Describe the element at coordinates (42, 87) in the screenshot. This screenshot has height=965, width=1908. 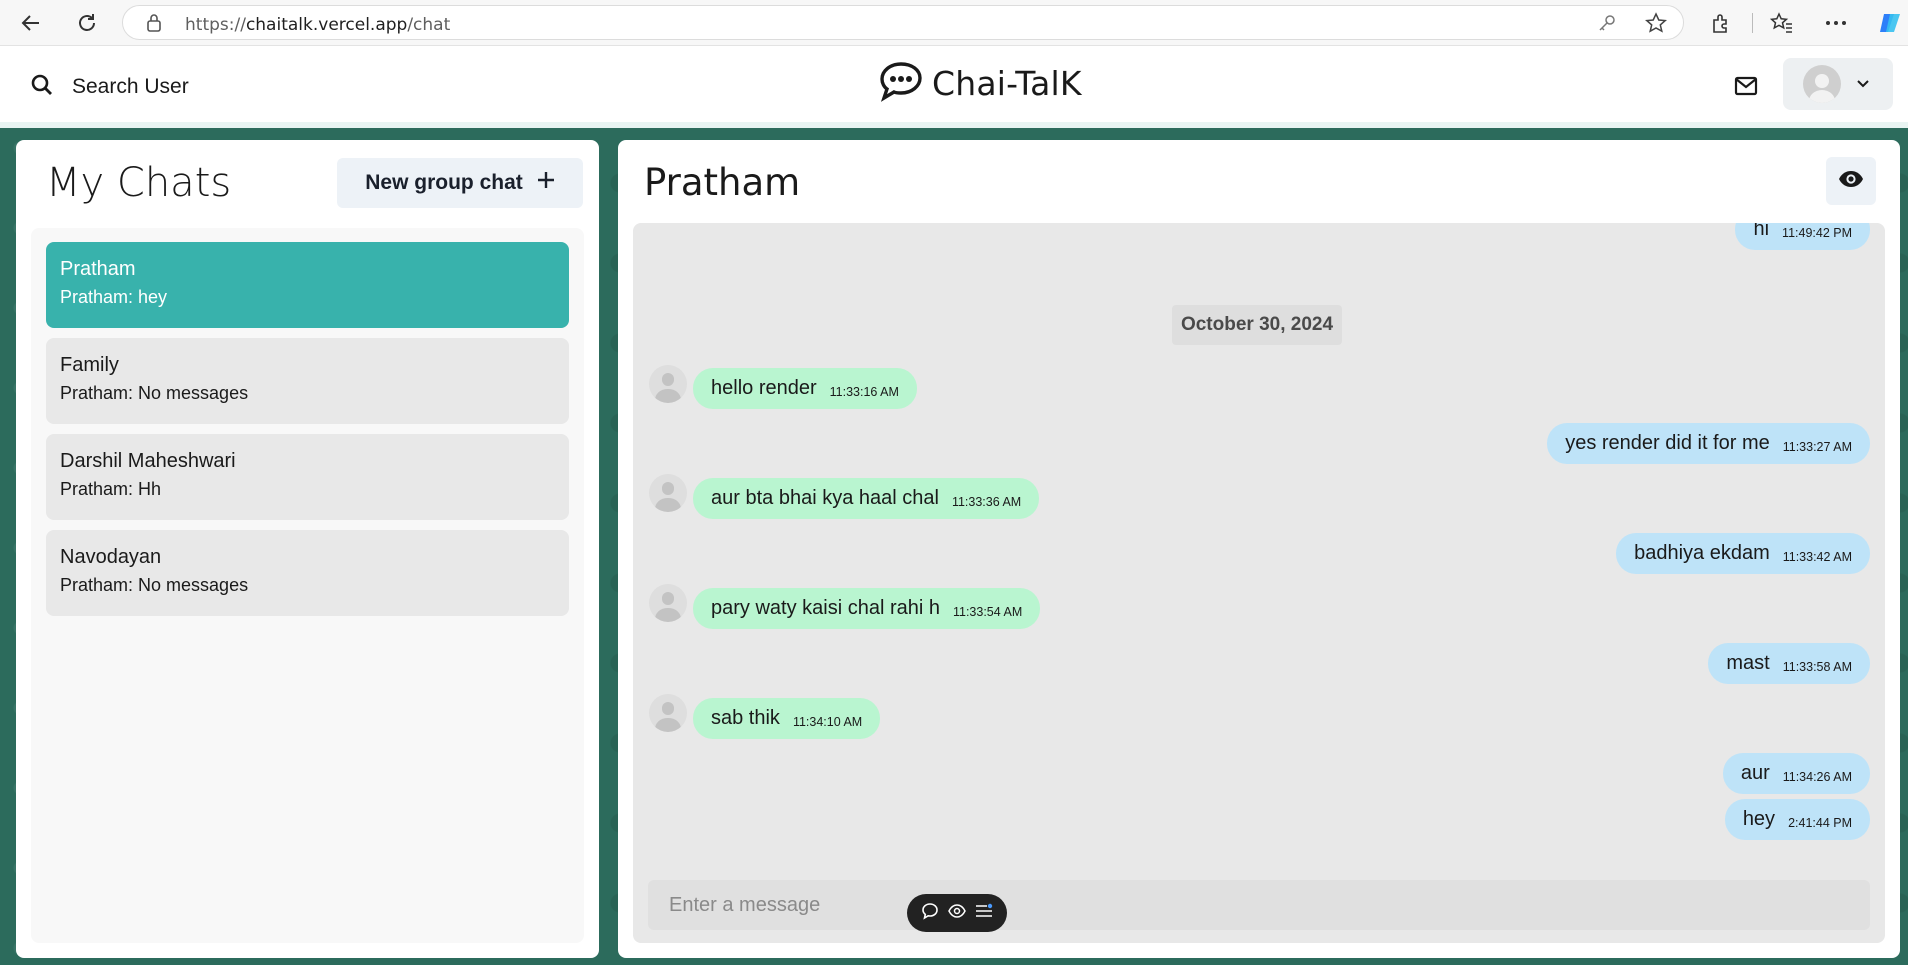
I see `search-icon` at that location.